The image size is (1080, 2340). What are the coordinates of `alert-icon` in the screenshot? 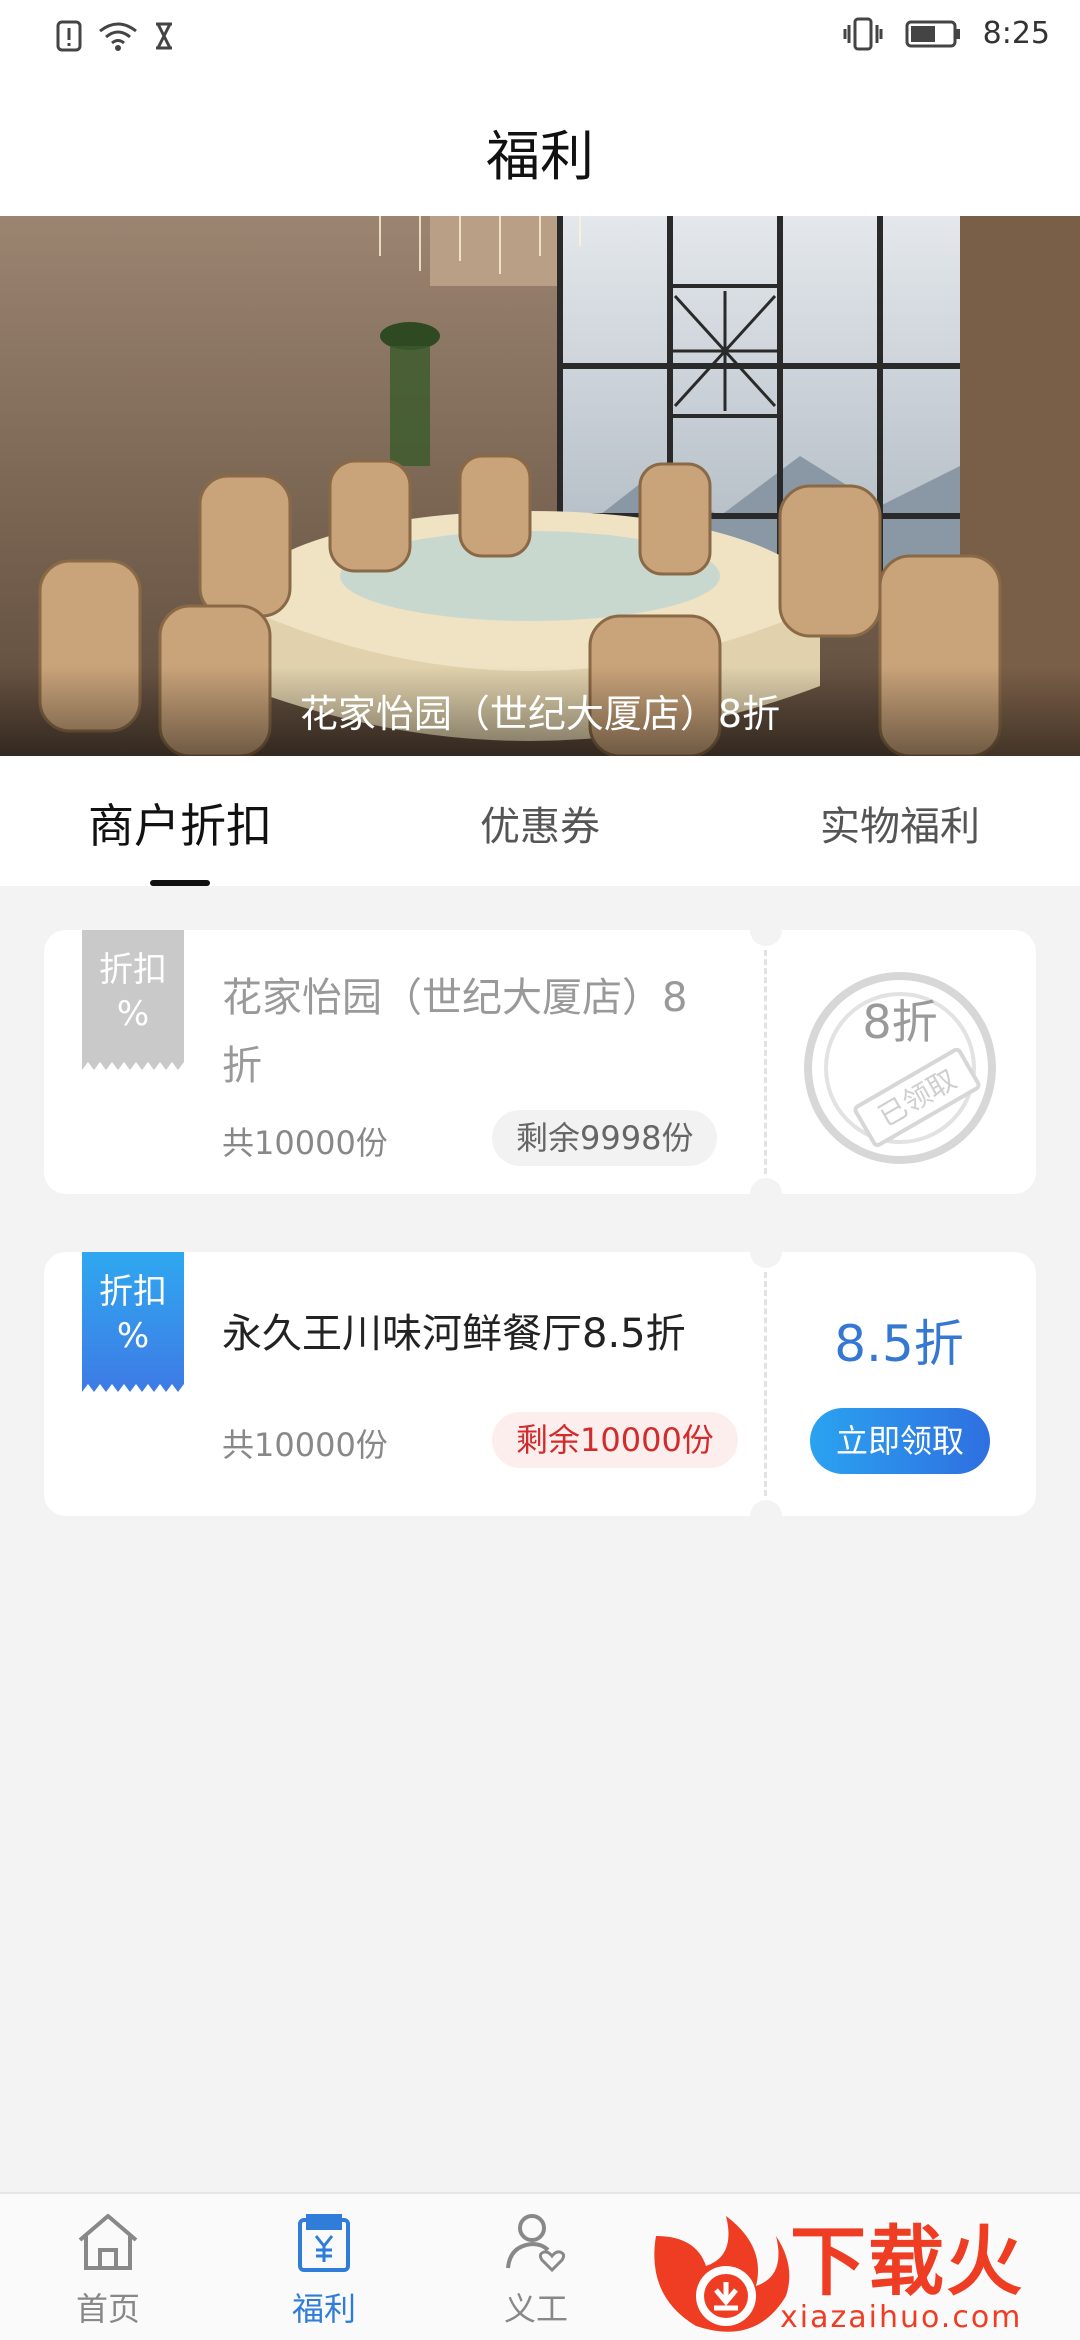 It's located at (69, 36).